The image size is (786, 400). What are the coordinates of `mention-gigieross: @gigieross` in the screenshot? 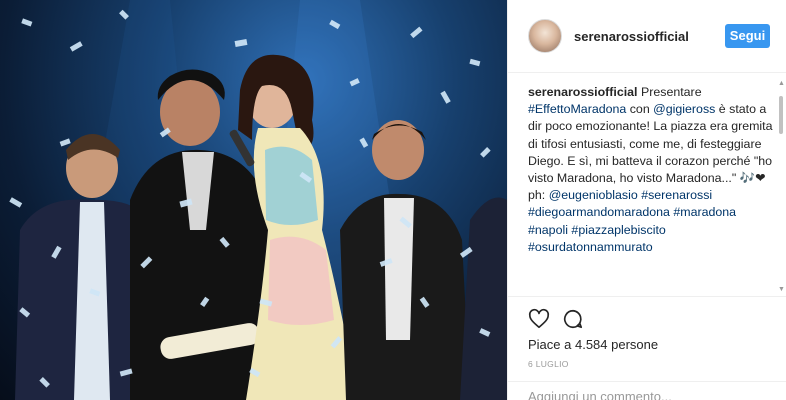 It's located at (684, 109).